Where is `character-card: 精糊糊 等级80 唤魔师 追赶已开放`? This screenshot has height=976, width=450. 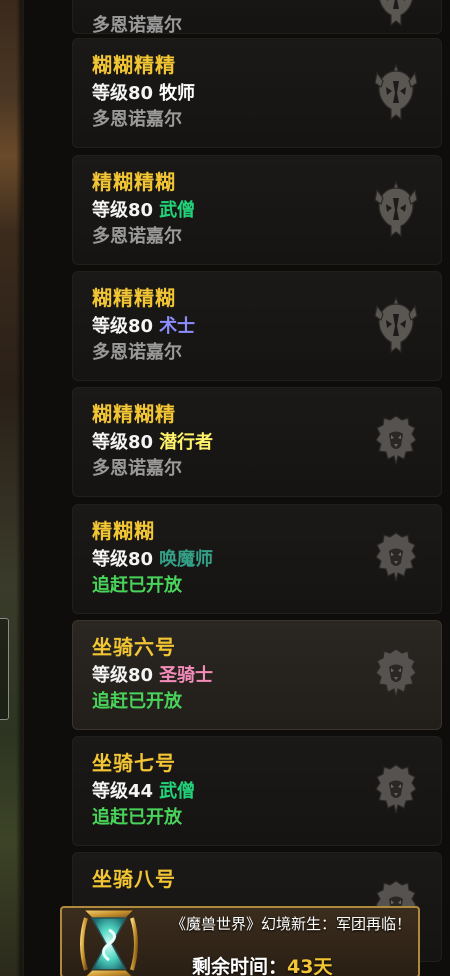
character-card: 精糊糊 等级80 唤魔师 追赶已开放 is located at coordinates (257, 559).